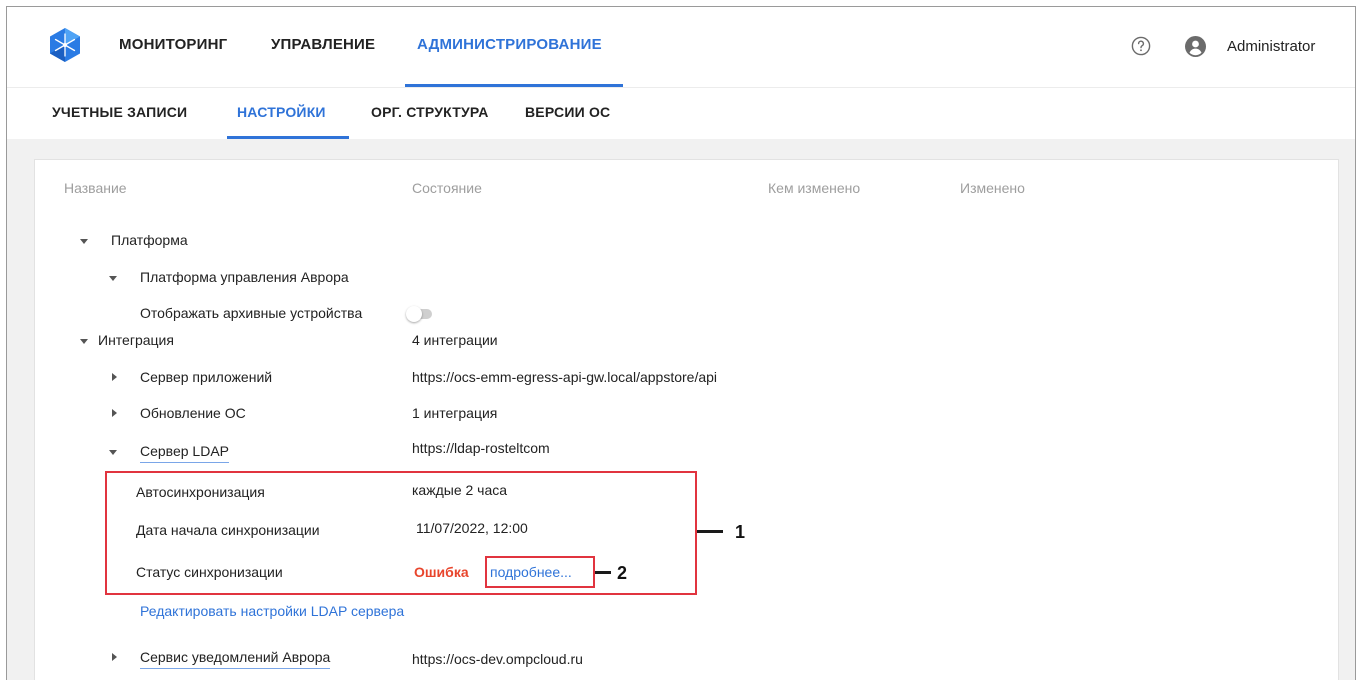 The image size is (1362, 680). What do you see at coordinates (1195, 46) in the screenshot?
I see `user-icon` at bounding box center [1195, 46].